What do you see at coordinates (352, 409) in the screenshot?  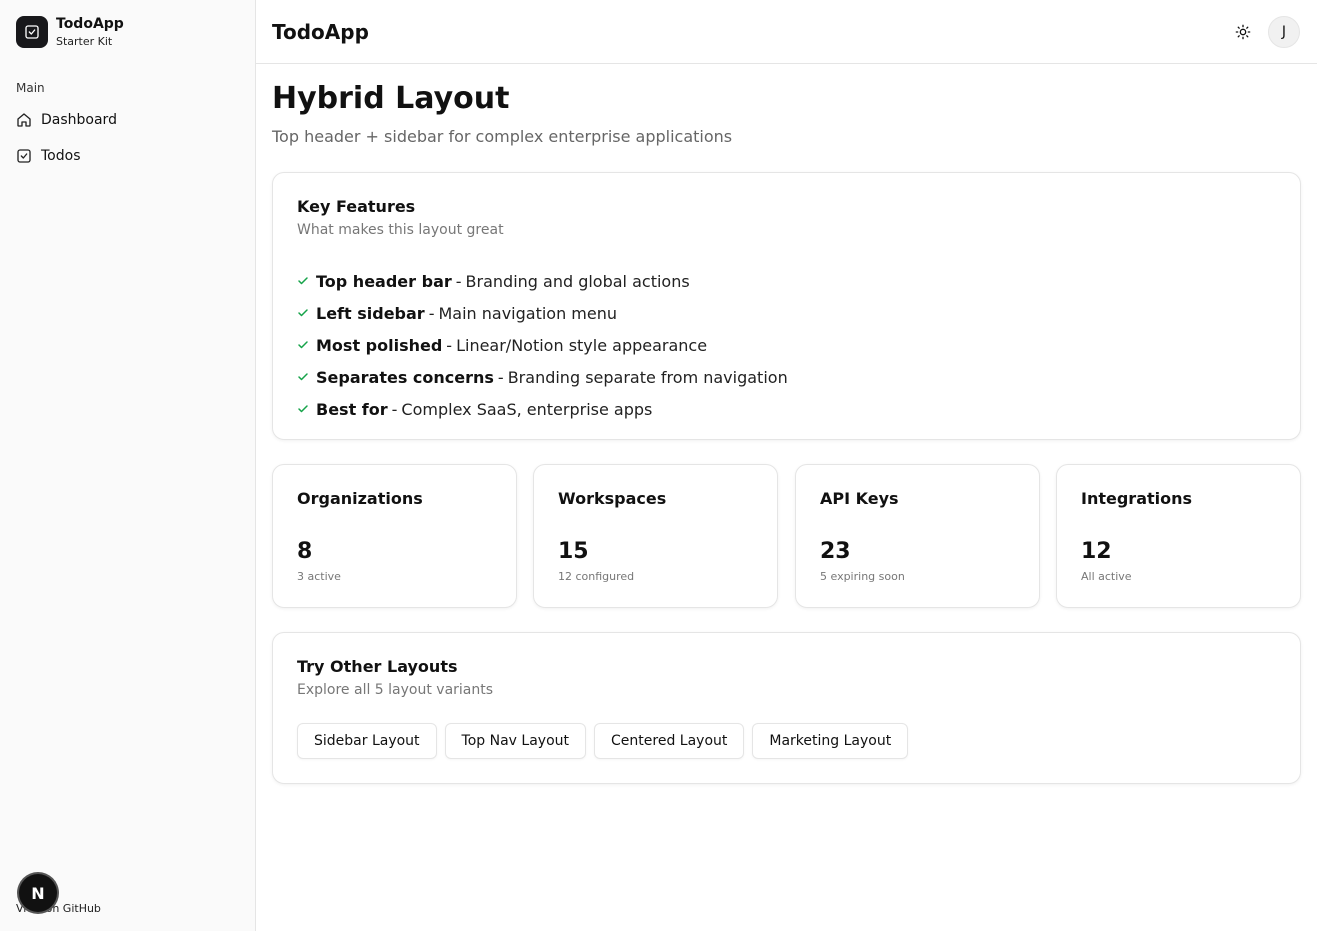 I see `feature-name: Best for` at bounding box center [352, 409].